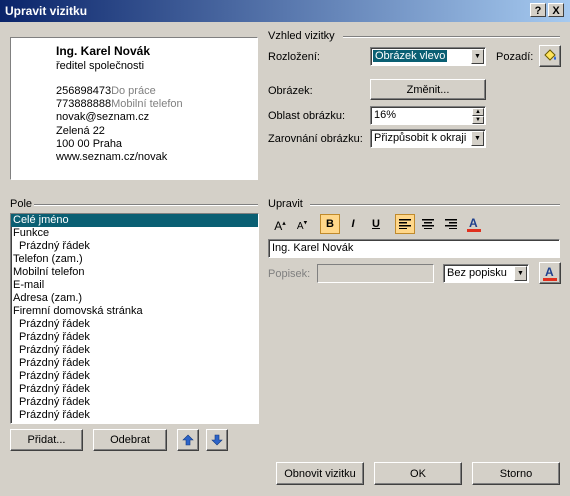  I want to click on card-phone-mobile-number: 773888888, so click(84, 104).